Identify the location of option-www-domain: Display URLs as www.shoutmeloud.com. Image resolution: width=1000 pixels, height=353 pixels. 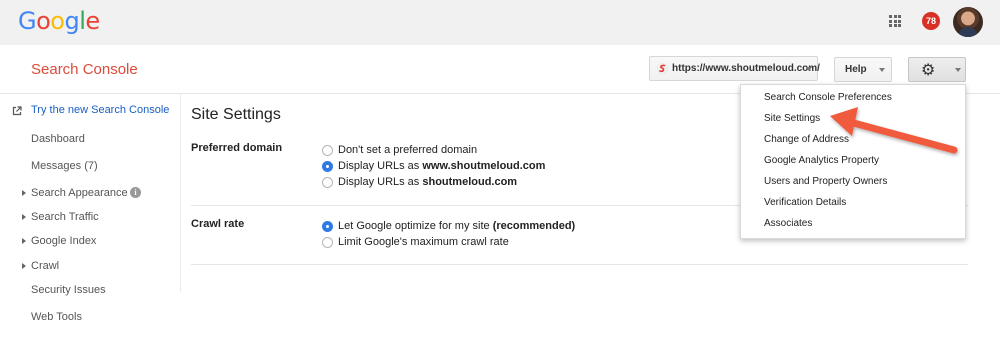
(441, 166).